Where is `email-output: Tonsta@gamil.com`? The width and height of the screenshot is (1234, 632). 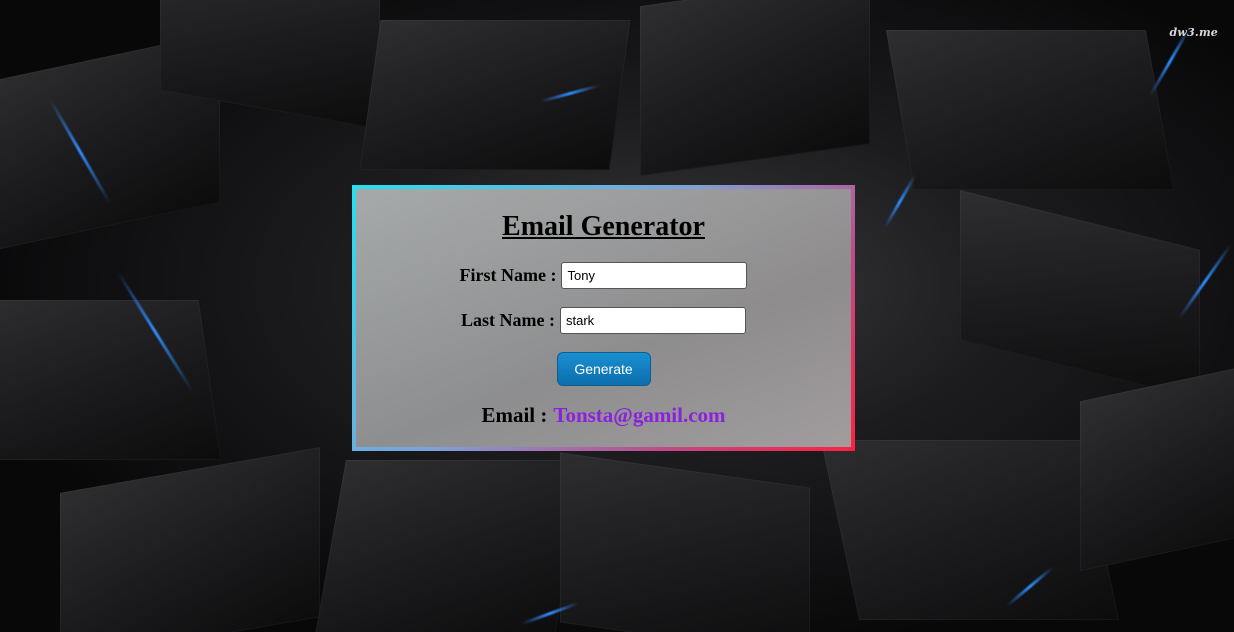
email-output: Tonsta@gamil.com is located at coordinates (639, 415).